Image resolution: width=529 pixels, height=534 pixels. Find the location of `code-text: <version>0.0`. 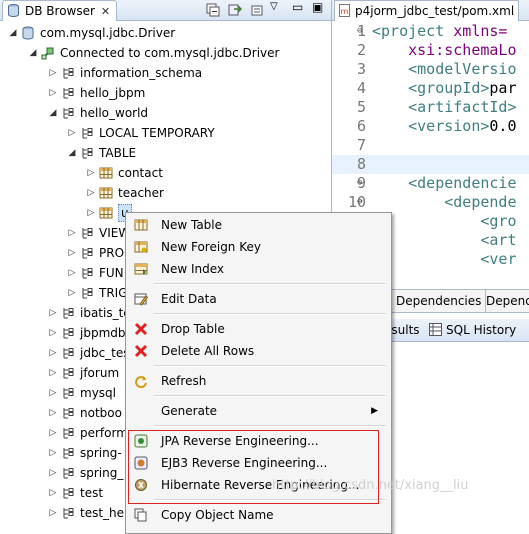

code-text: <version>0.0 is located at coordinates (444, 126).